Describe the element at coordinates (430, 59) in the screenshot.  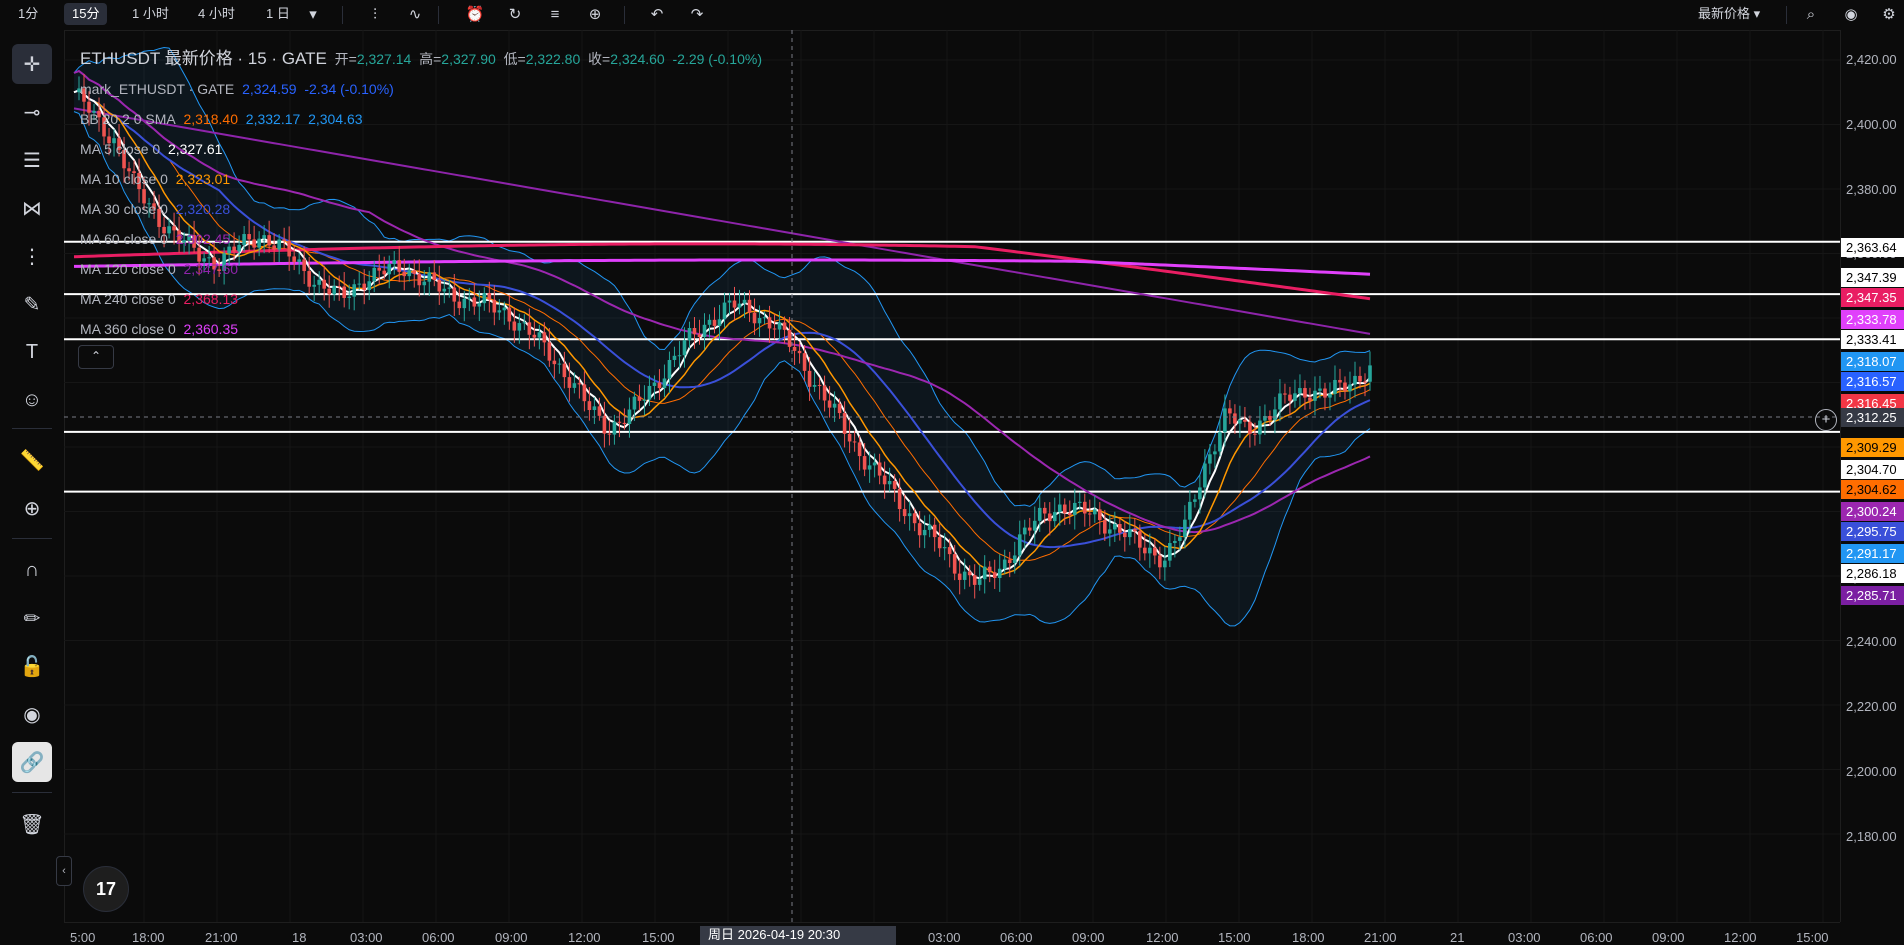
I see `high-label: 高=` at that location.